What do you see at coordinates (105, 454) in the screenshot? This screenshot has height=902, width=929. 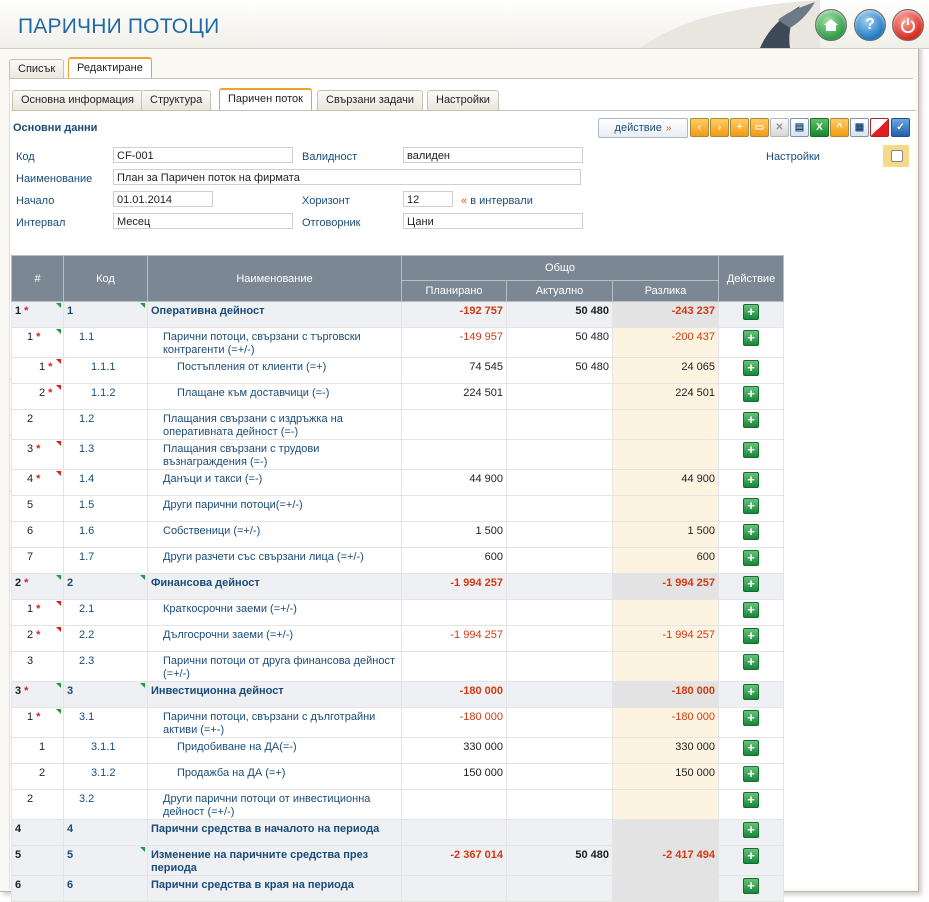 I see `cell-code: 1.3` at bounding box center [105, 454].